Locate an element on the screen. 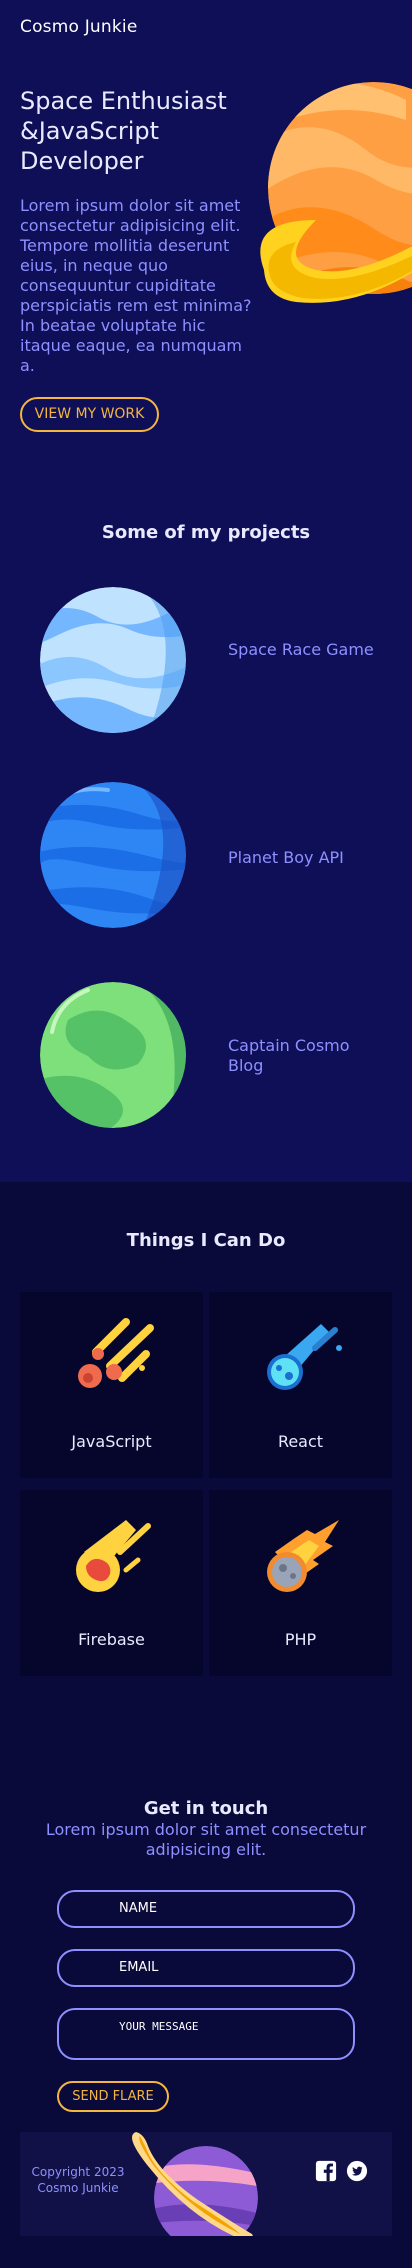 The width and height of the screenshot is (412, 2268). red-meteor-icon is located at coordinates (113, 1556).